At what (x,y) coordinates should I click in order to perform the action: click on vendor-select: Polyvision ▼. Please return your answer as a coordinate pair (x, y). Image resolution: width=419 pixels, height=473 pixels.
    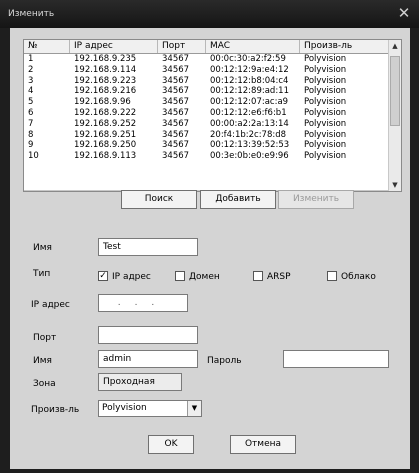
    Looking at the image, I should click on (150, 408).